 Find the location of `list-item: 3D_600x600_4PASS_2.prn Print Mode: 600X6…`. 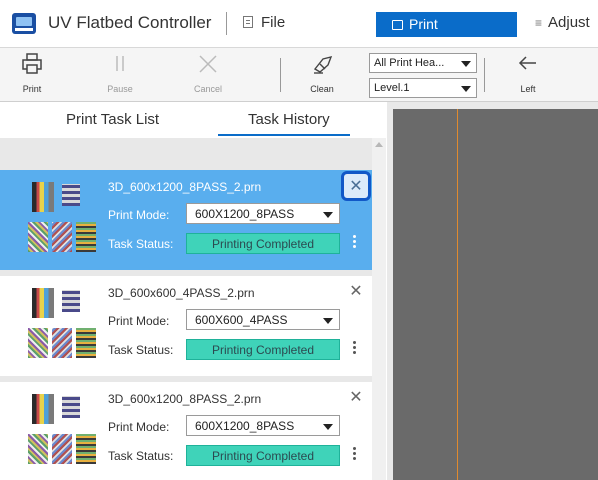

list-item: 3D_600x600_4PASS_2.prn Print Mode: 600X6… is located at coordinates (186, 326).